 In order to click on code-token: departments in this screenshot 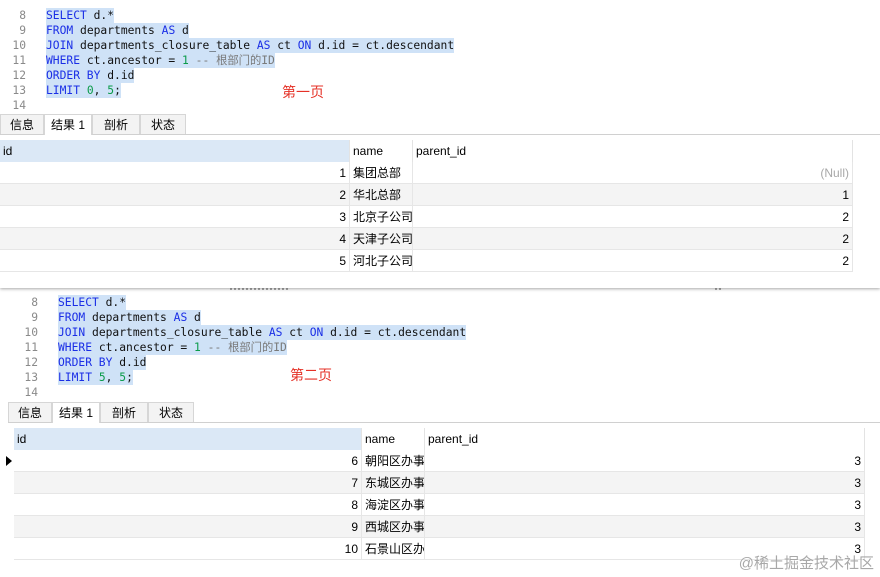, I will do `click(117, 30)`.